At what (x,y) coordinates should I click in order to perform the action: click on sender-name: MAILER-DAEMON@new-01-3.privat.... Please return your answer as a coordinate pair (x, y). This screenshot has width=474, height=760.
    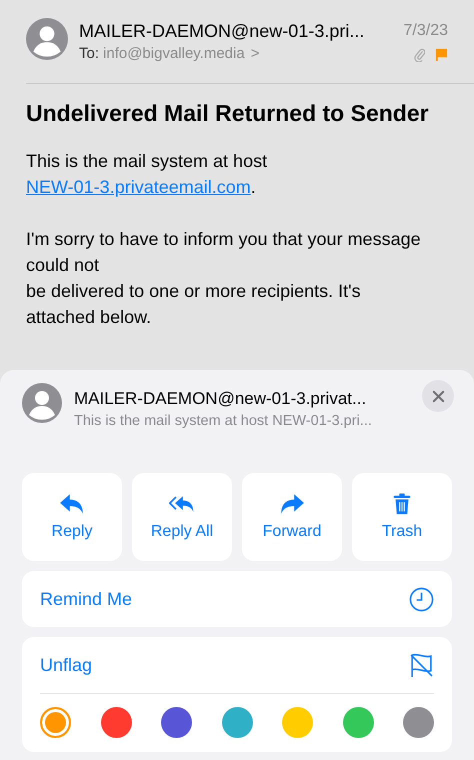
    Looking at the image, I should click on (221, 399).